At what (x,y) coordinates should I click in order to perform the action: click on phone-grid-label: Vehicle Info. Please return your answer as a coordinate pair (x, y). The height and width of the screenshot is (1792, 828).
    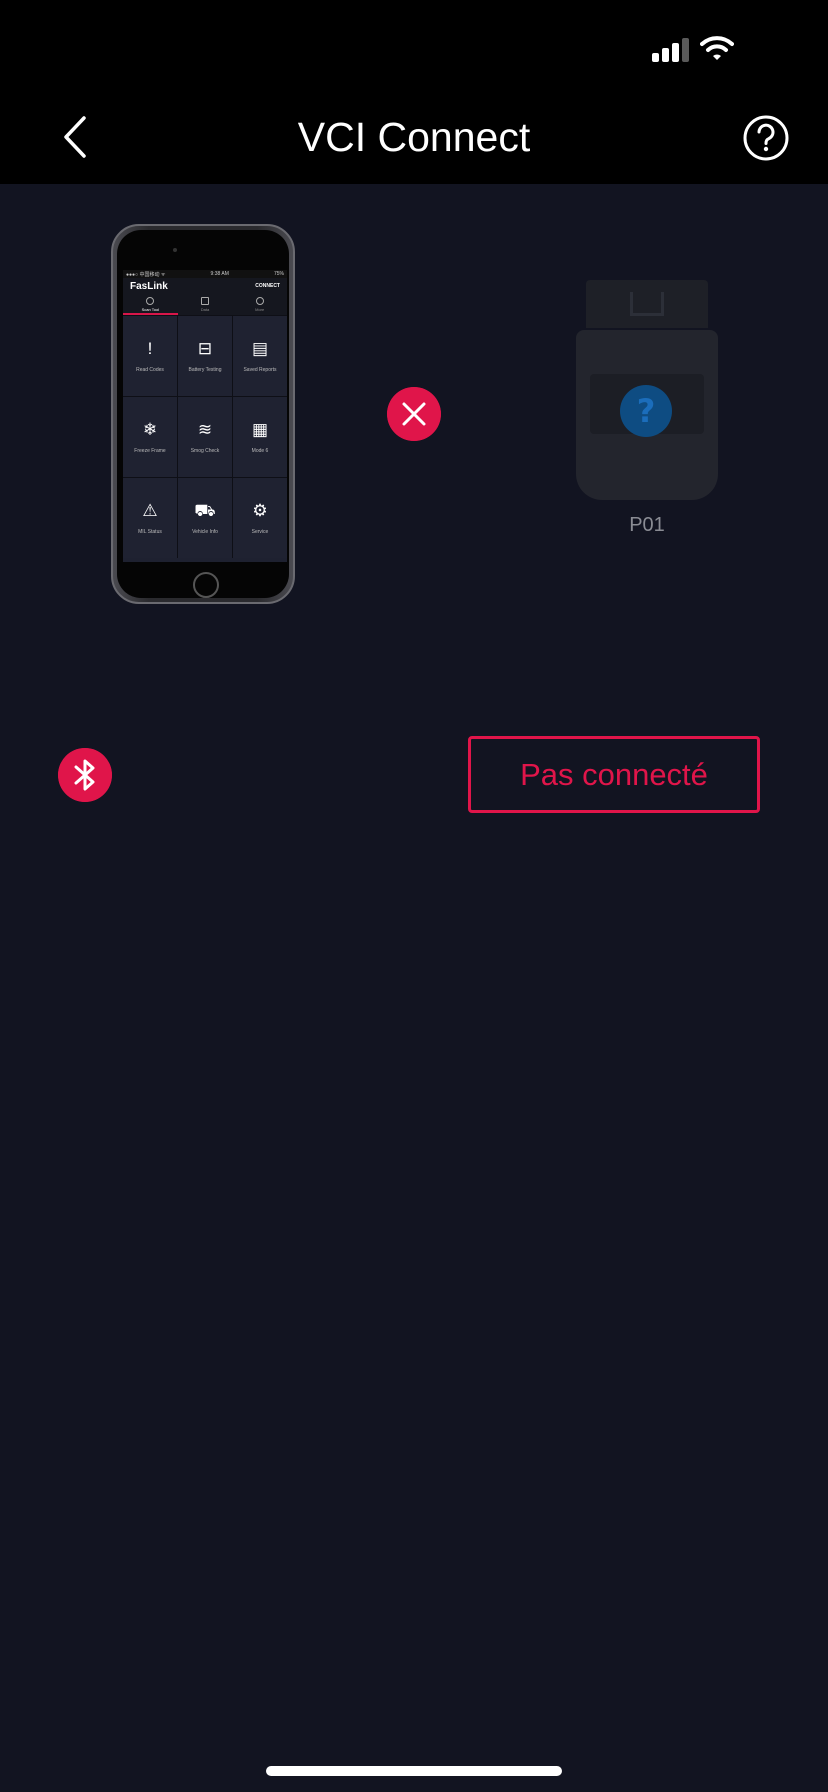
    Looking at the image, I should click on (205, 532).